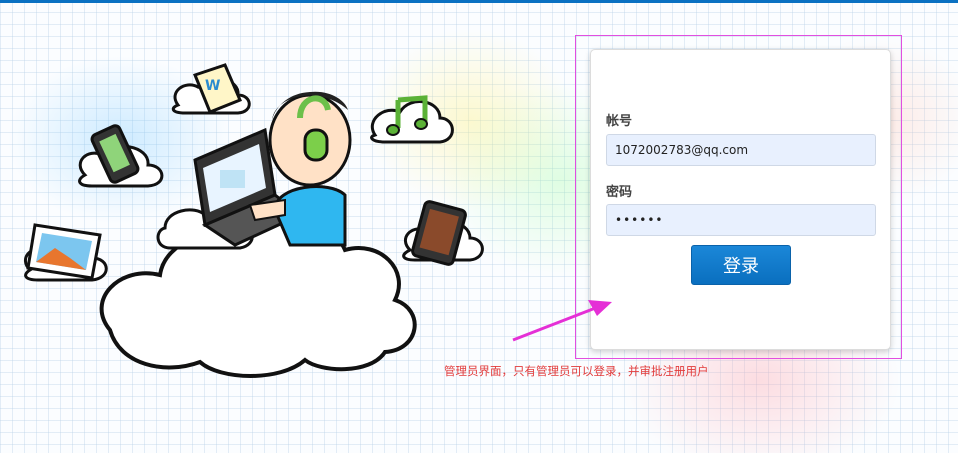  What do you see at coordinates (741, 265) in the screenshot?
I see `login-button: 登录` at bounding box center [741, 265].